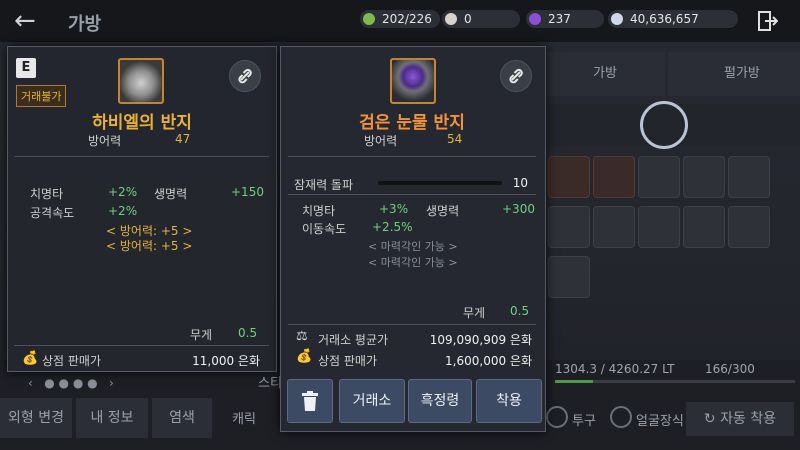 Image resolution: width=800 pixels, height=450 pixels. Describe the element at coordinates (520, 183) in the screenshot. I see `potential-value: 10` at that location.